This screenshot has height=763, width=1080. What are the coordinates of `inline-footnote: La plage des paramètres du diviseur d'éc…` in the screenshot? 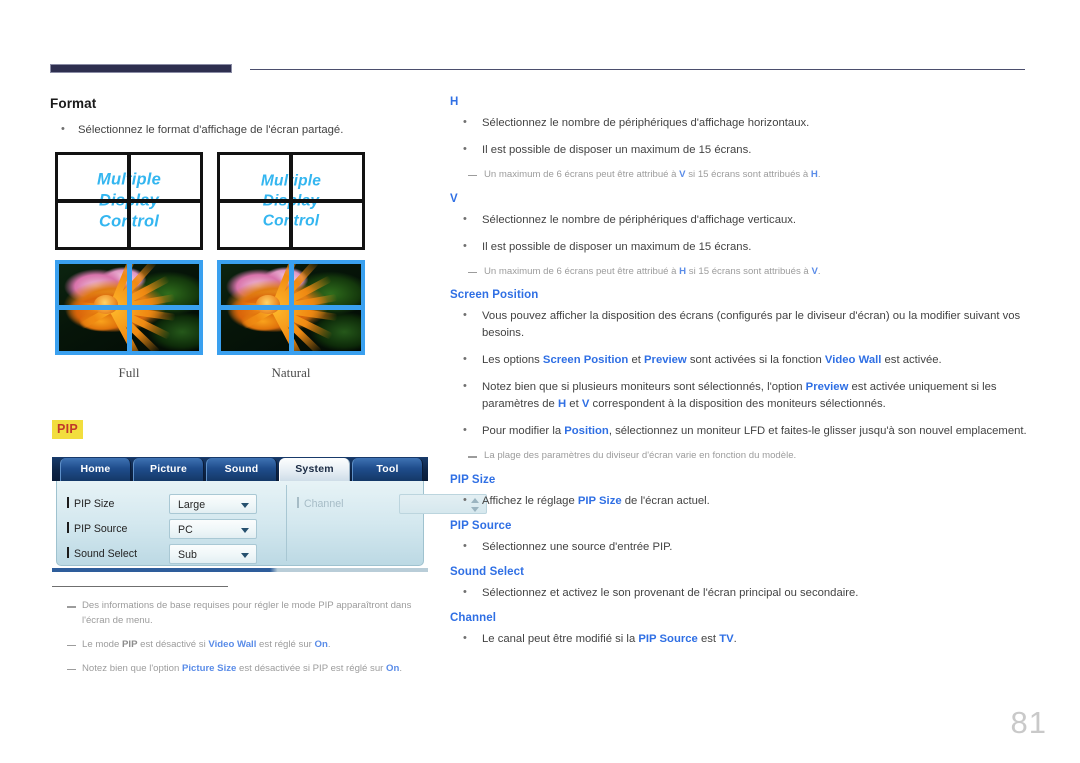 It's located at (748, 456).